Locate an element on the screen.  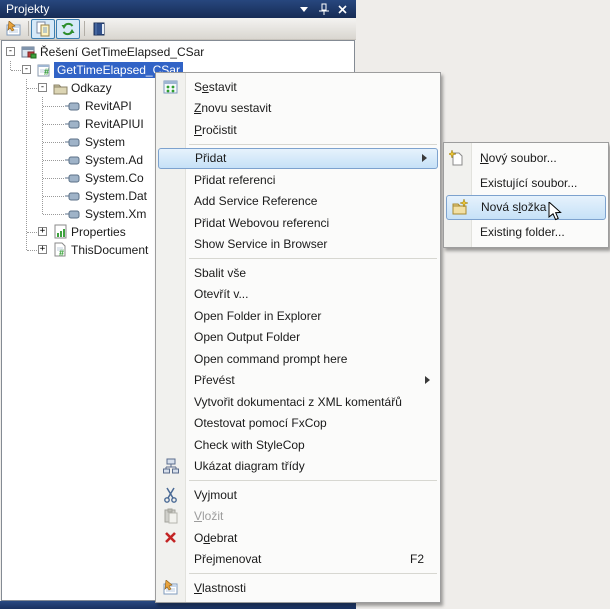
menu-item-test-with-fxcop: Otestovat pomocí FxCop is located at coordinates (298, 424).